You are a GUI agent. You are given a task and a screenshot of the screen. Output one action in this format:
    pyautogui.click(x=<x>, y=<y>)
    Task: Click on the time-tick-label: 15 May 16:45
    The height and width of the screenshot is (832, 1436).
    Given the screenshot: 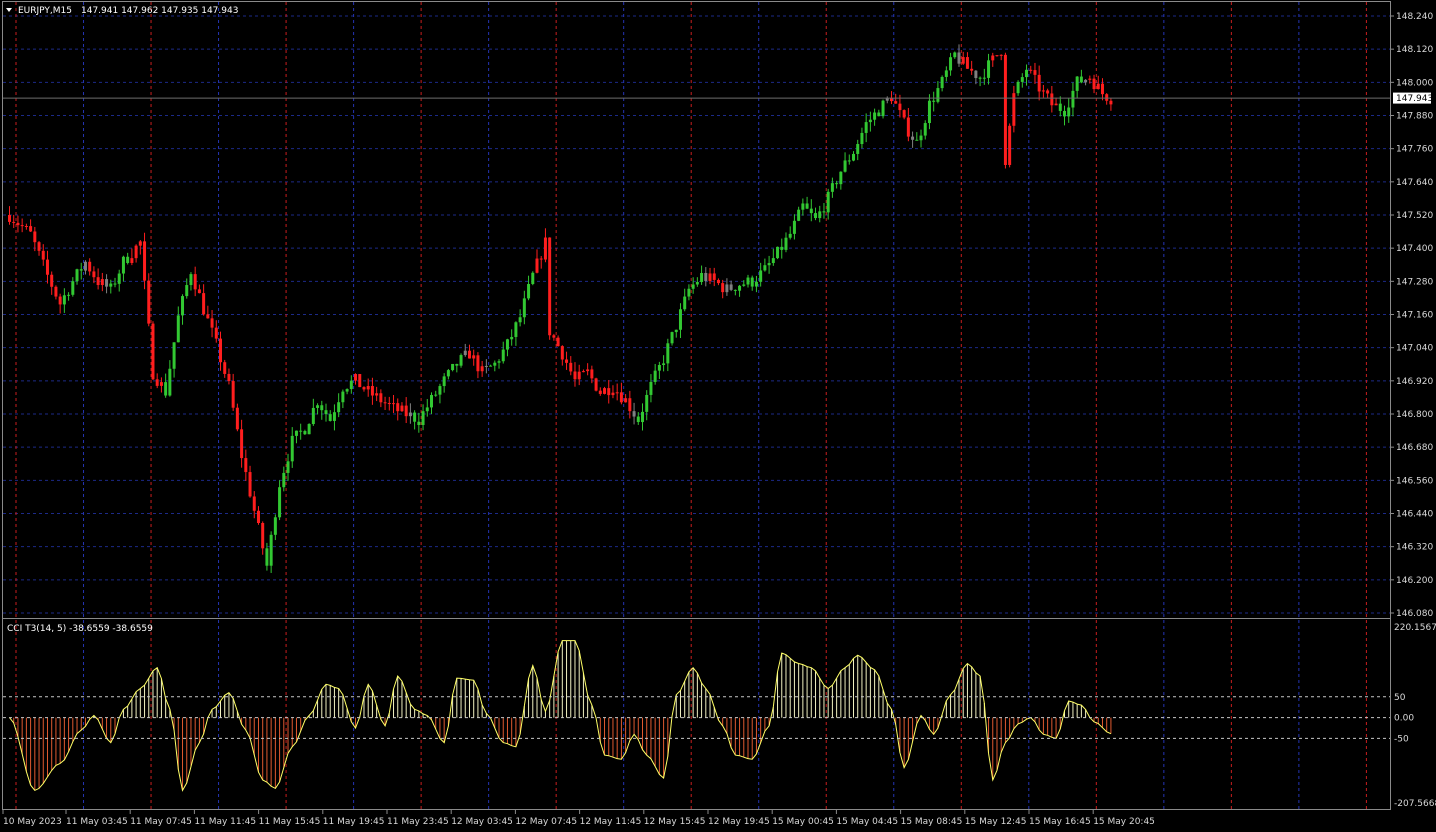 What is the action you would take?
    pyautogui.click(x=1060, y=822)
    